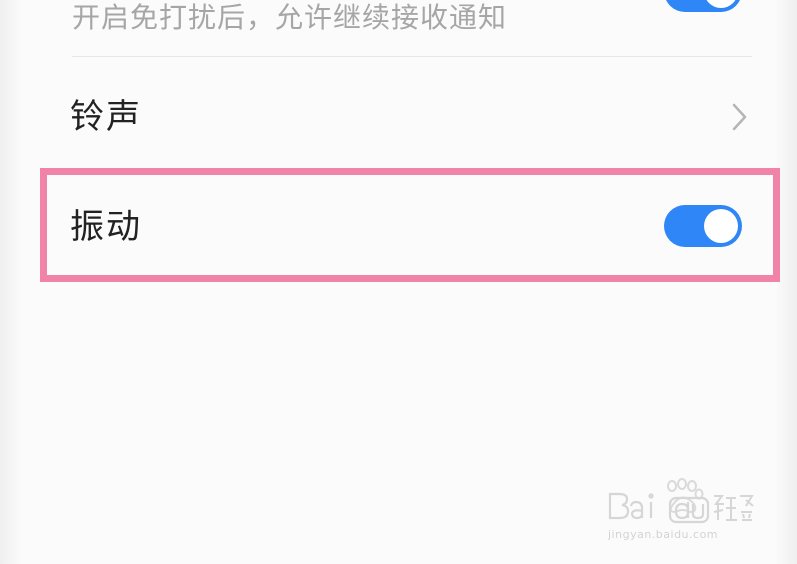  Describe the element at coordinates (721, 4) in the screenshot. I see `toggle-knob` at that location.